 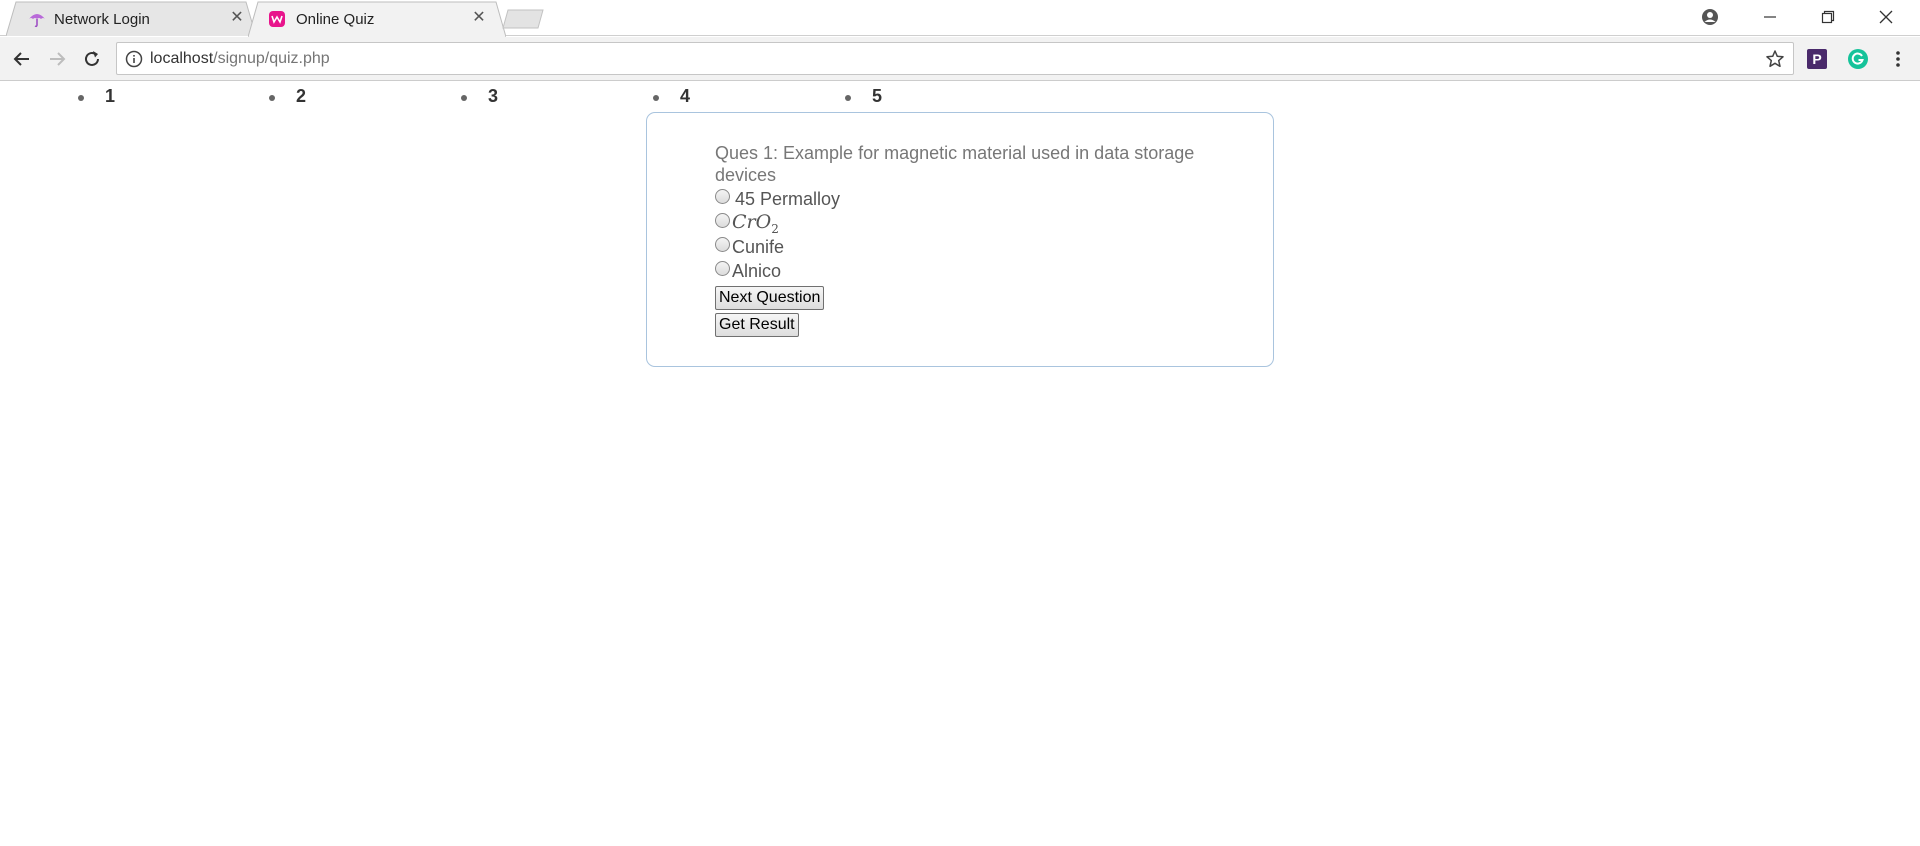 I want to click on bookmark-star-icon, so click(x=1775, y=59).